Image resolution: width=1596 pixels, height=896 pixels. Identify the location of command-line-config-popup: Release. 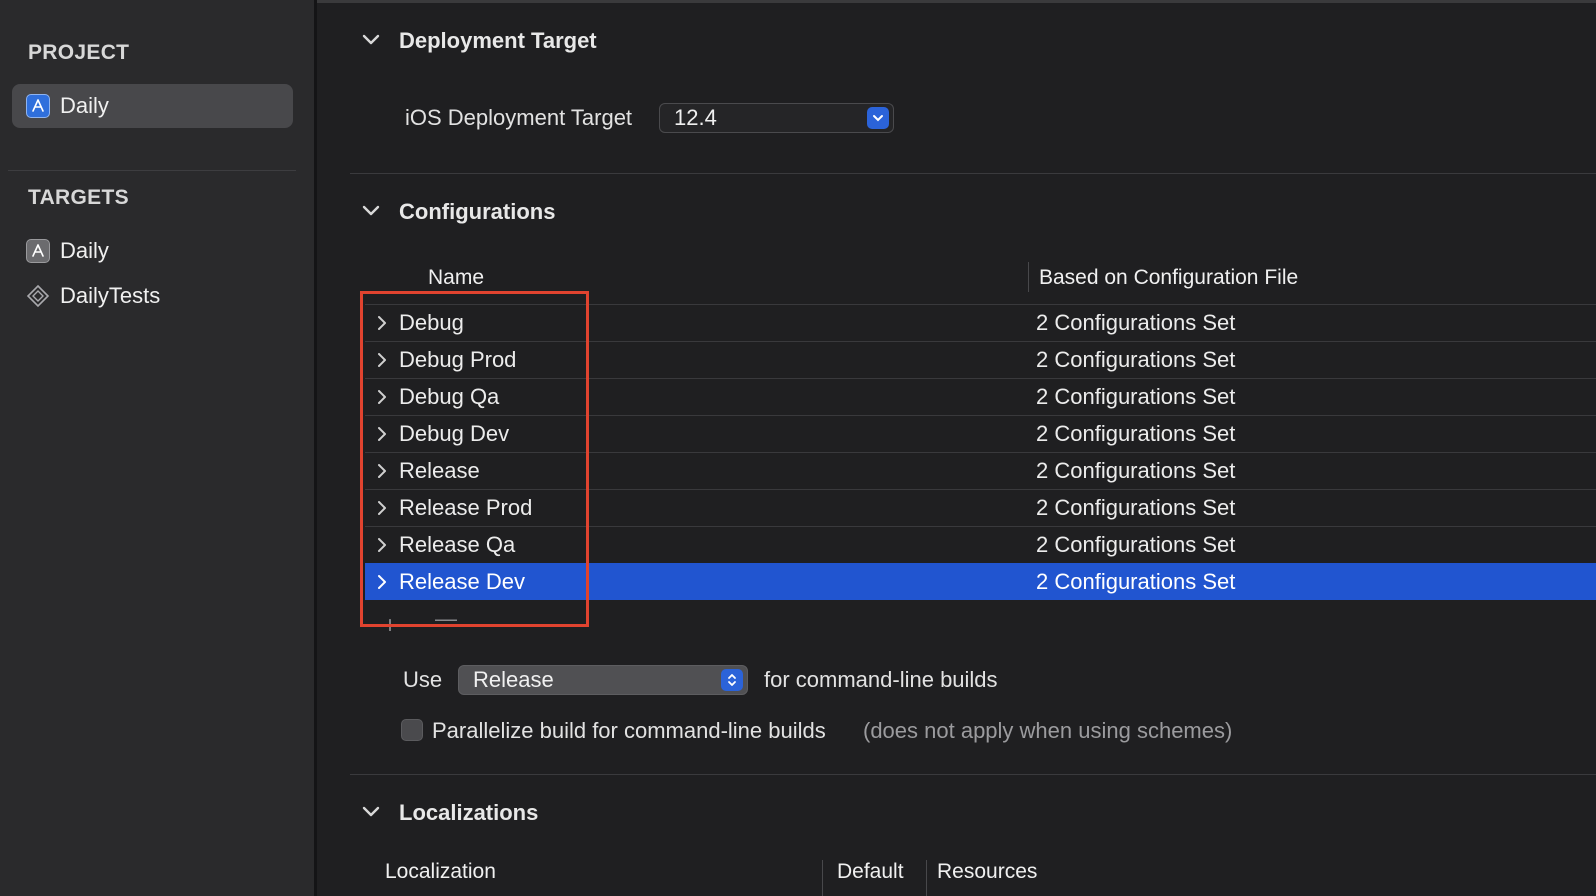
(603, 680).